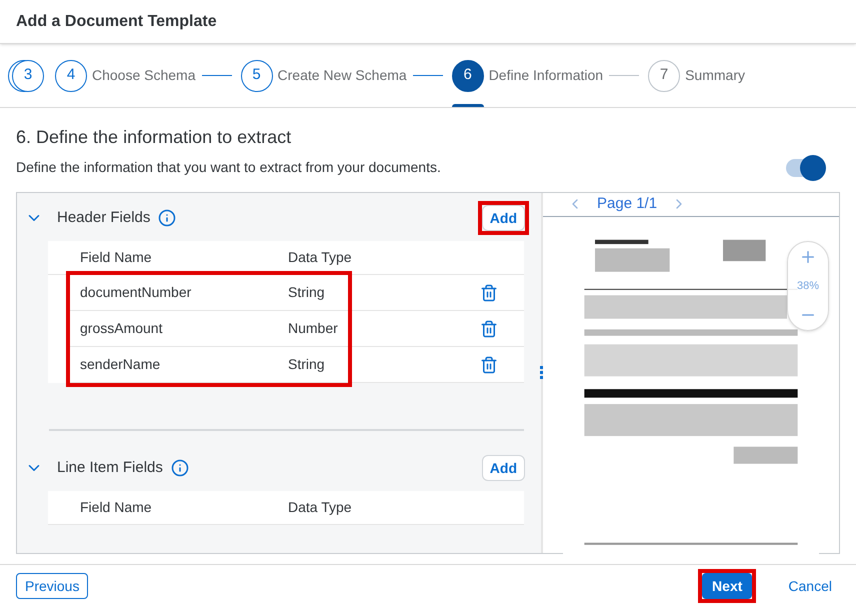  I want to click on table-cell-text: Number, so click(313, 328).